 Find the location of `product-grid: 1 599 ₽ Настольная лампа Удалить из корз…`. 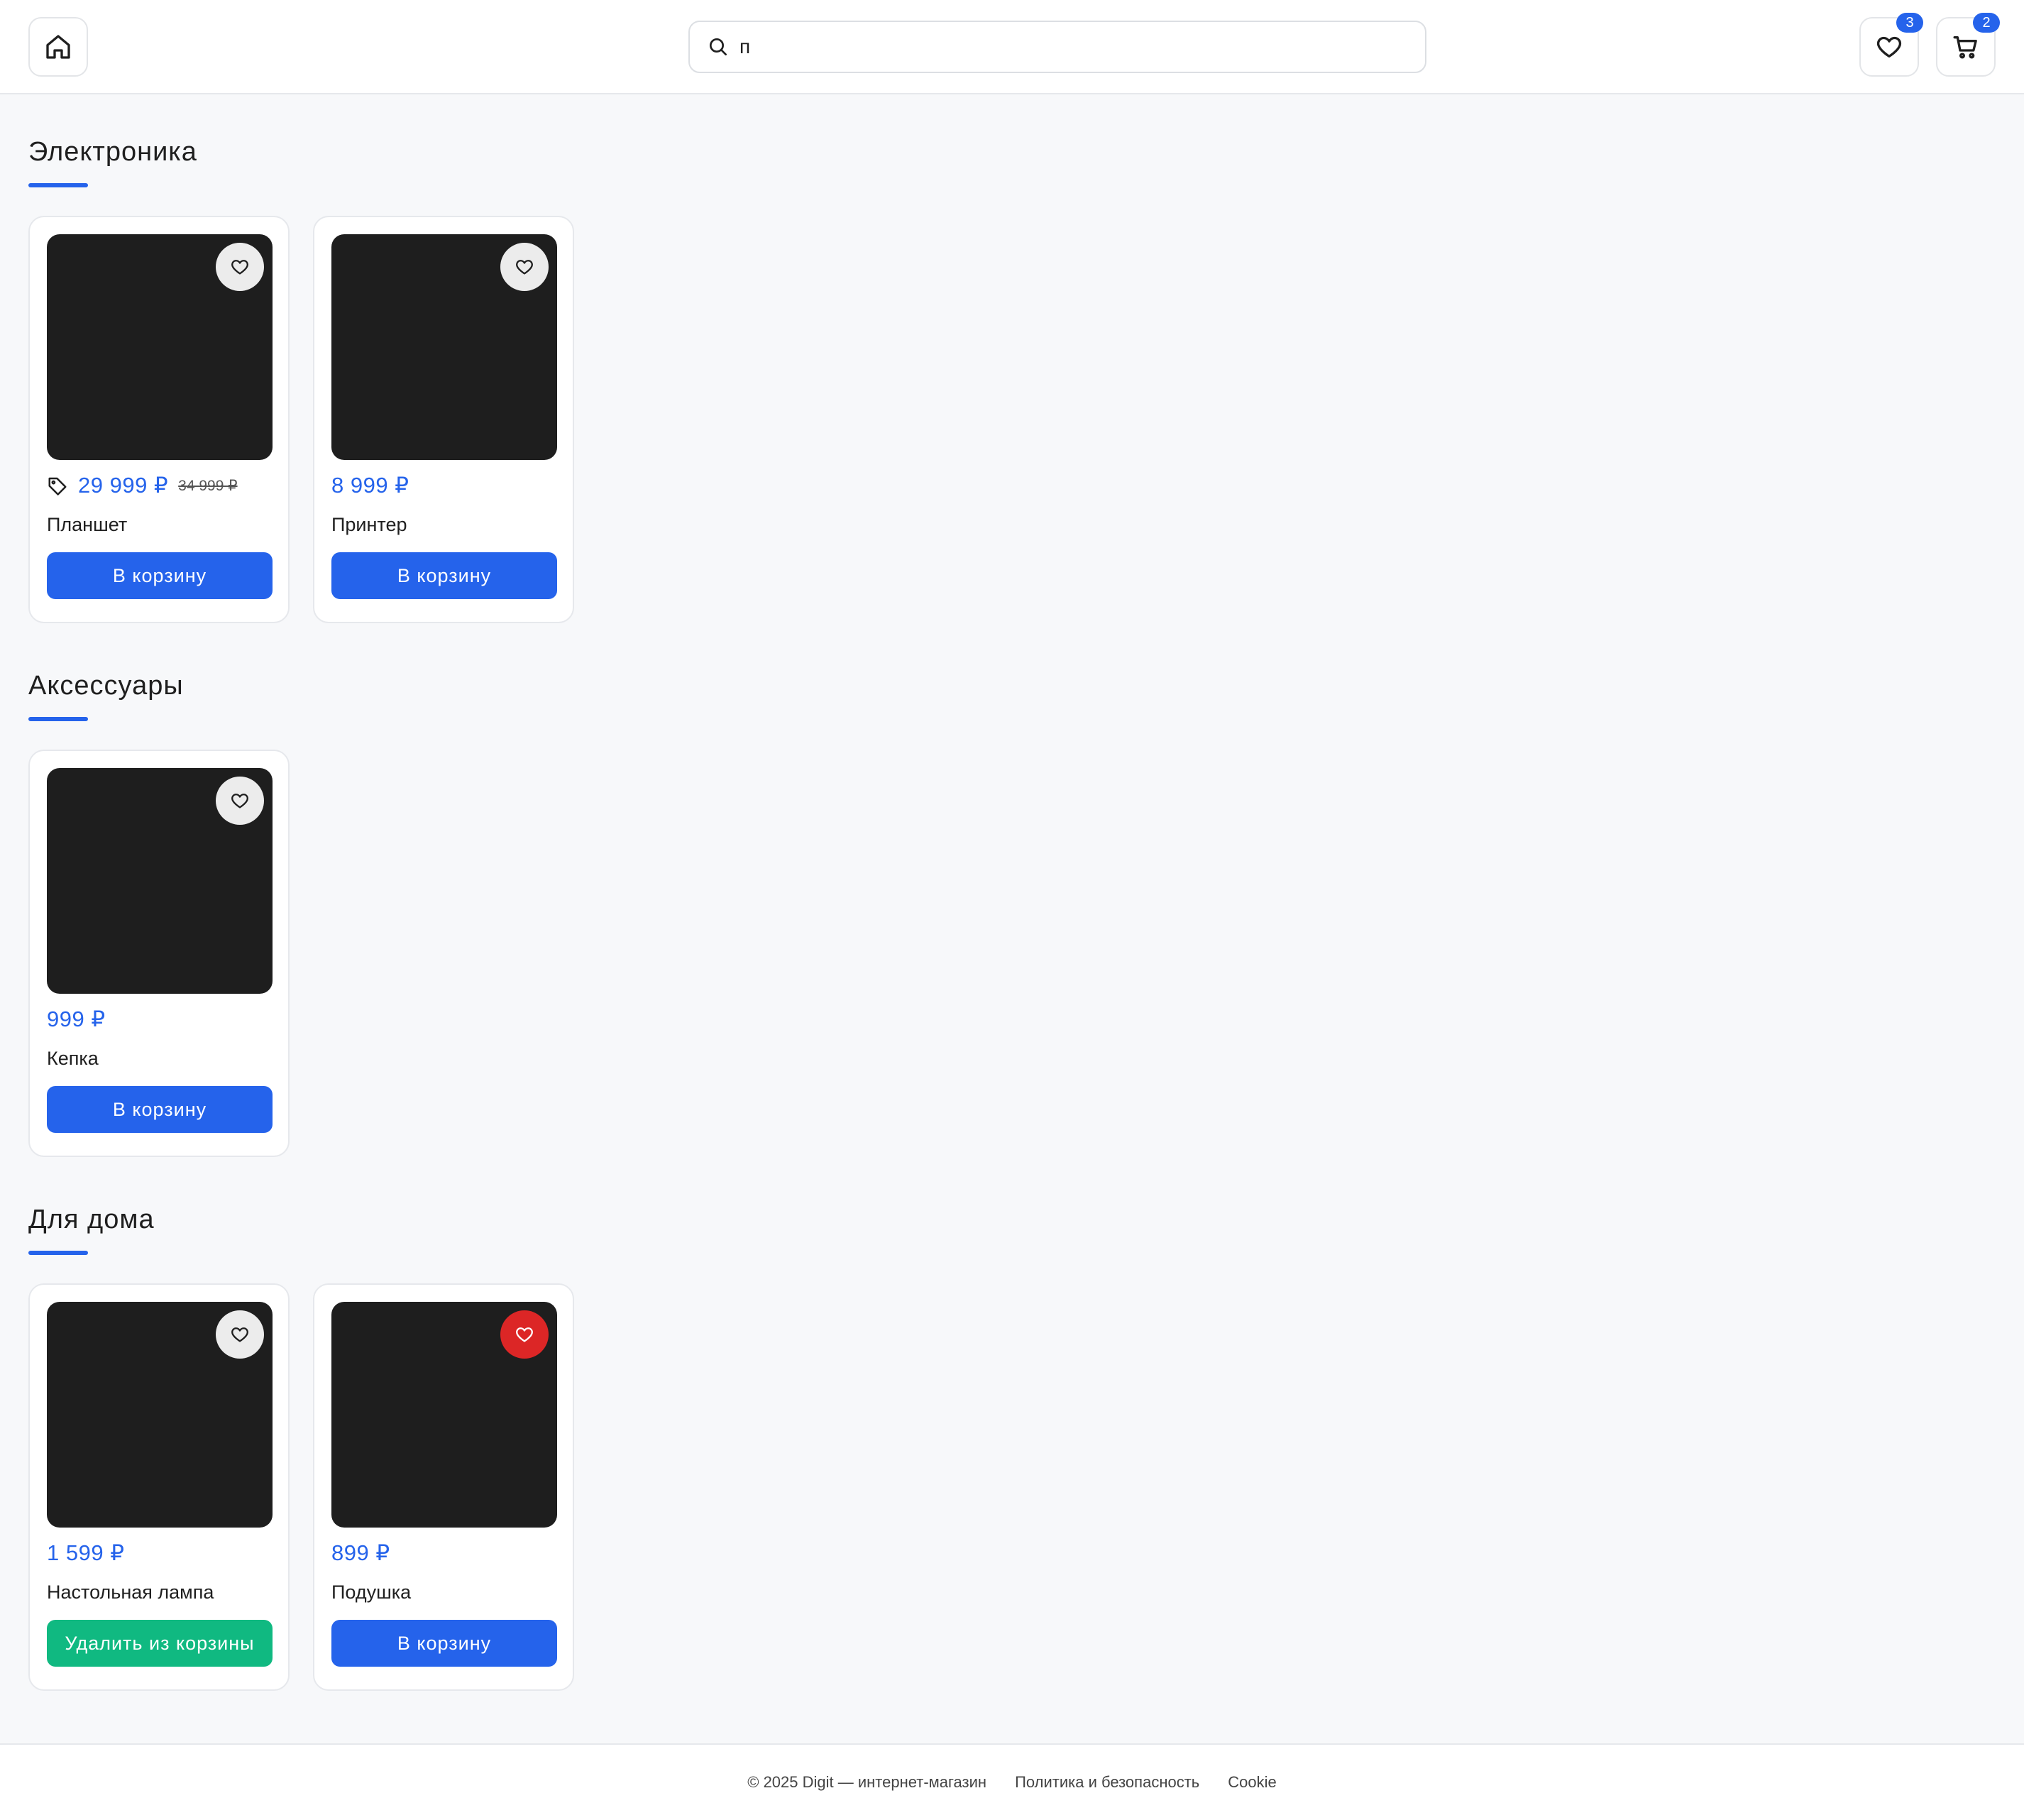

product-grid: 1 599 ₽ Настольная лампа Удалить из корз… is located at coordinates (301, 1487).